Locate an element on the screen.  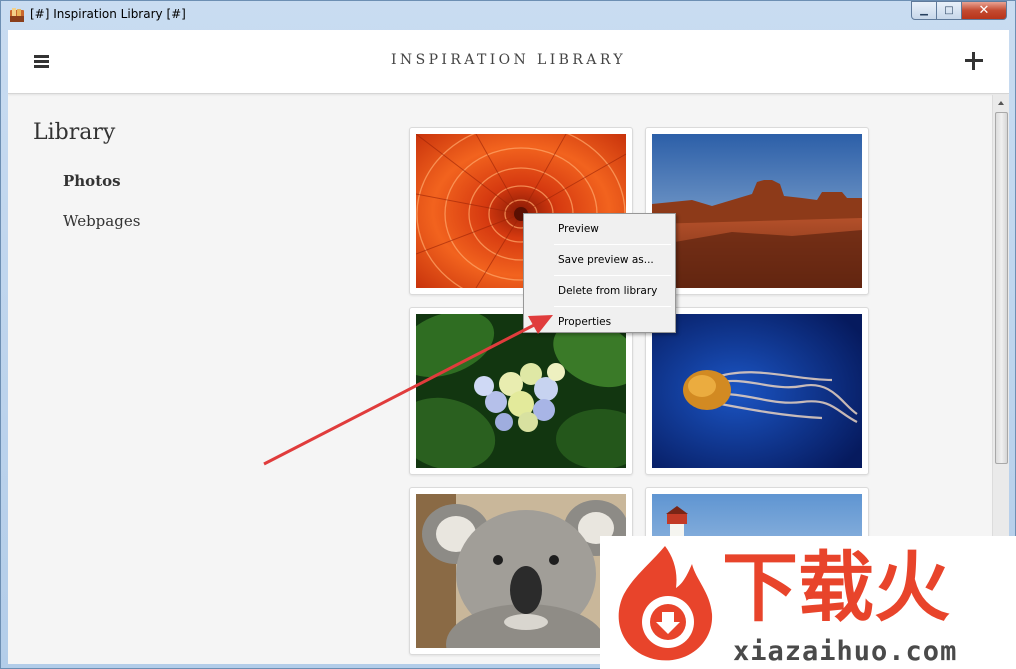
watermark-logo-icon is located at coordinates (665, 603).